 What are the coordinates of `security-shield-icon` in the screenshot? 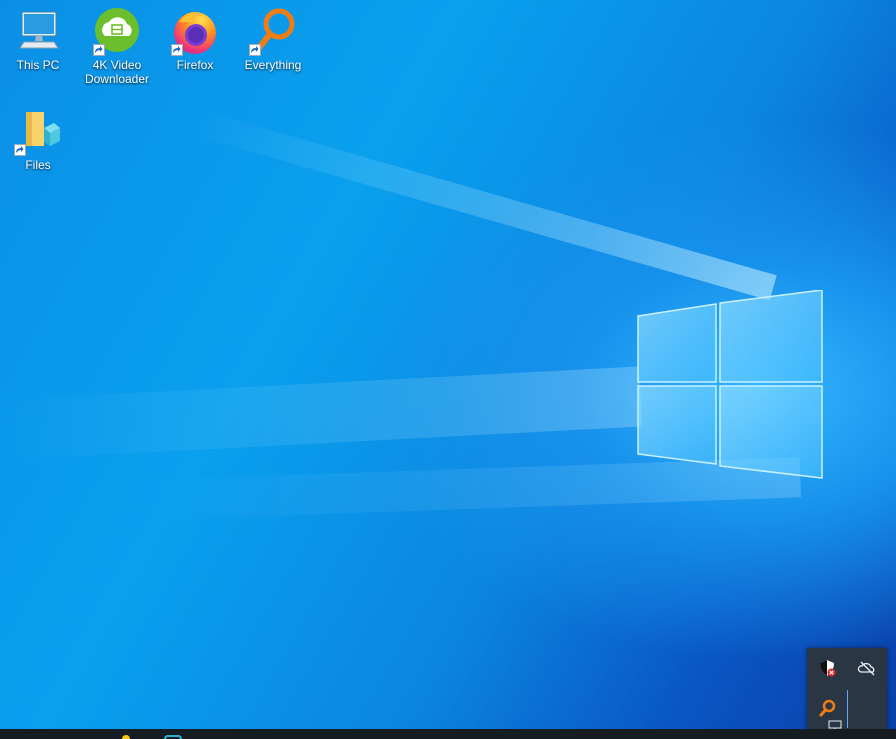 It's located at (828, 668).